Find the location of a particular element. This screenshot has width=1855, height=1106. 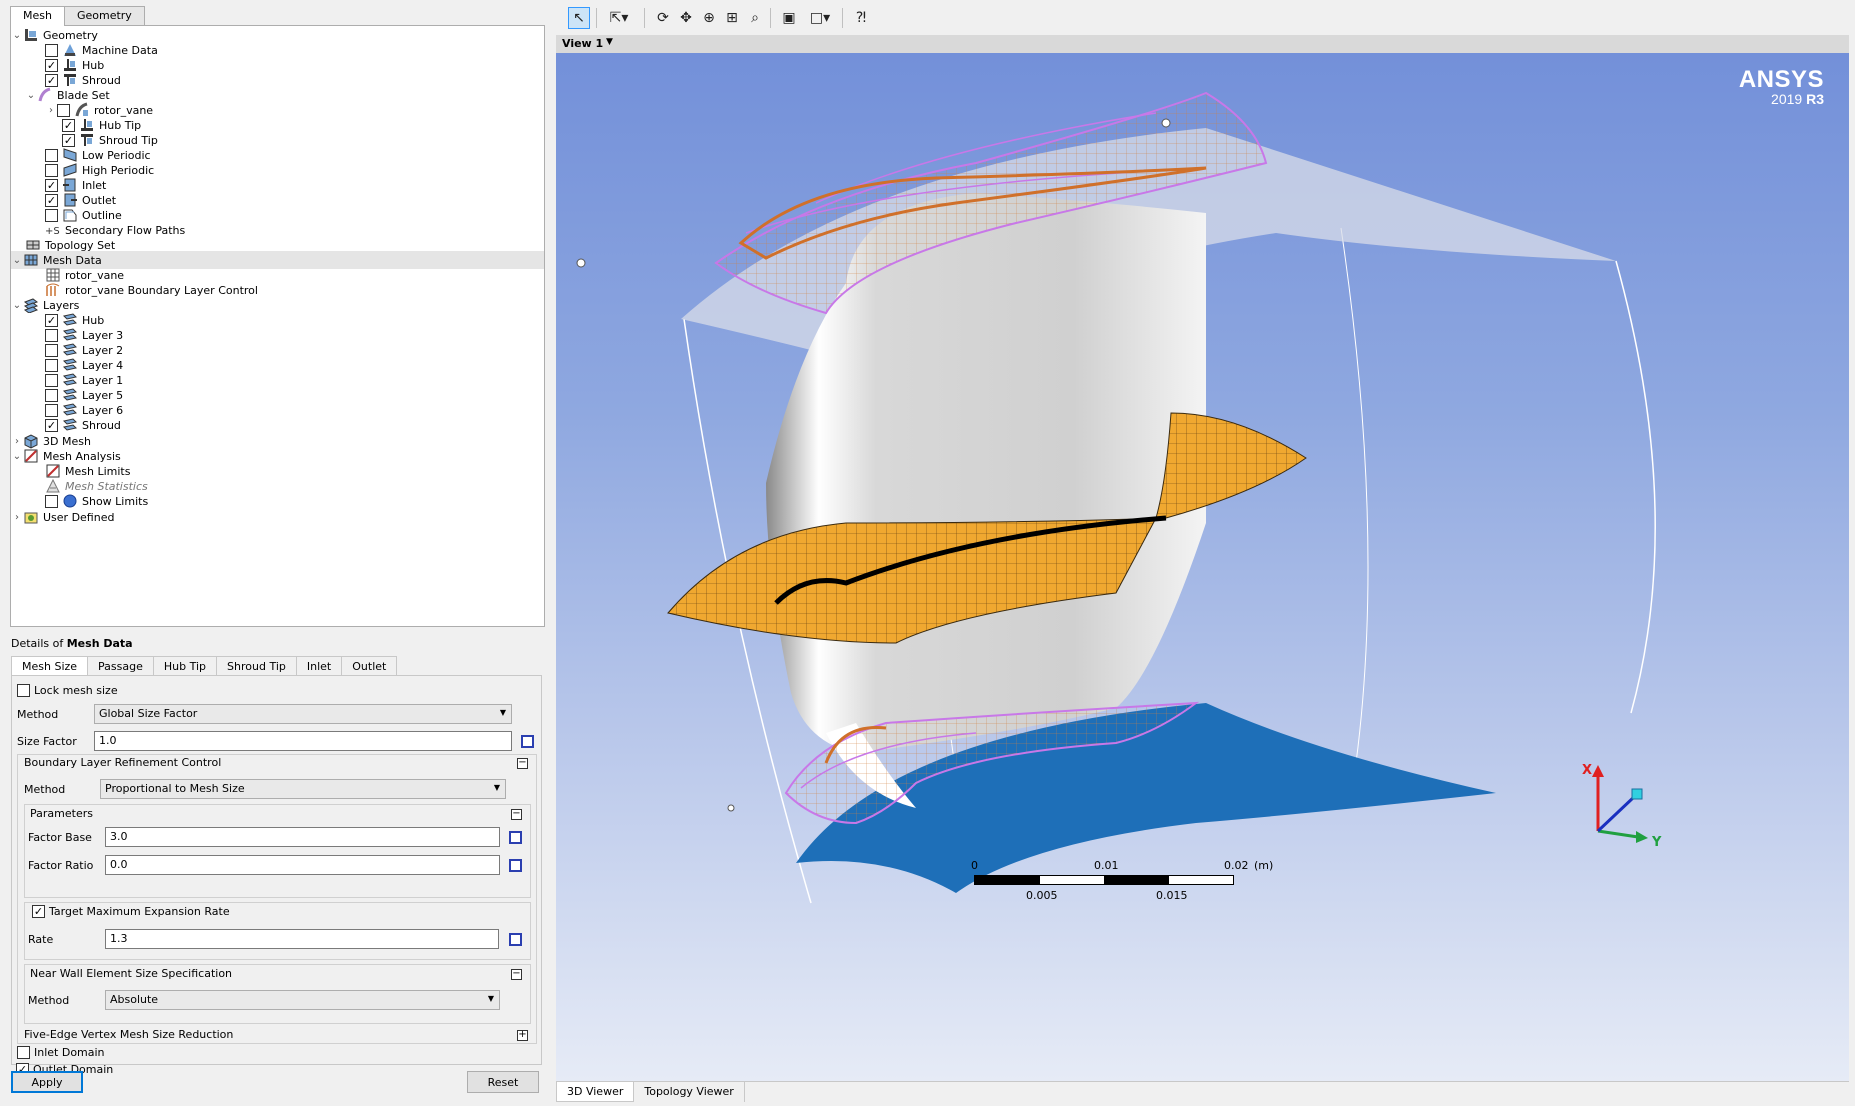

fit-view-icon: ▣ is located at coordinates (789, 18).